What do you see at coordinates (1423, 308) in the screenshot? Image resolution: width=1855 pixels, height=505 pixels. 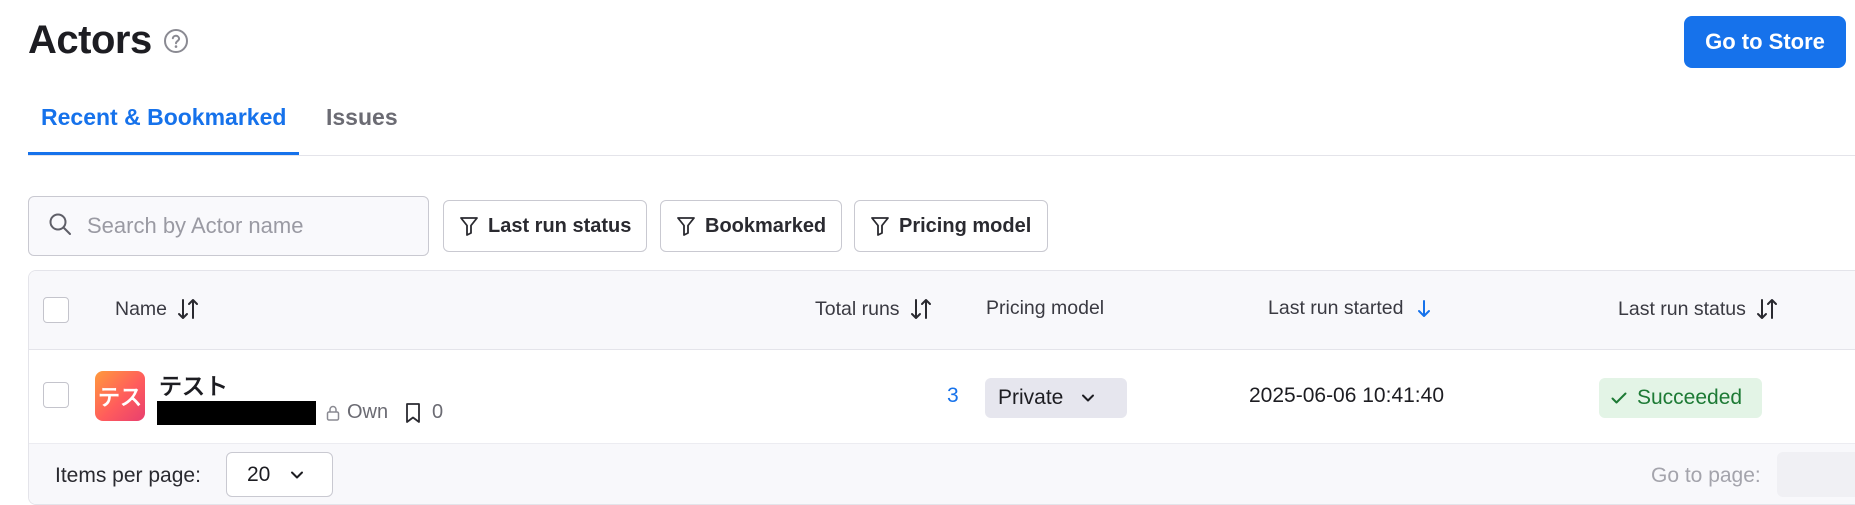 I see `sort-descending-icon` at bounding box center [1423, 308].